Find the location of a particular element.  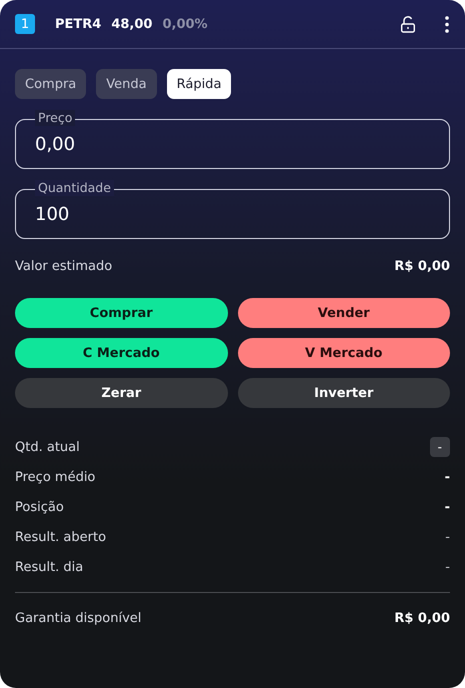

more-options-icon is located at coordinates (447, 24).